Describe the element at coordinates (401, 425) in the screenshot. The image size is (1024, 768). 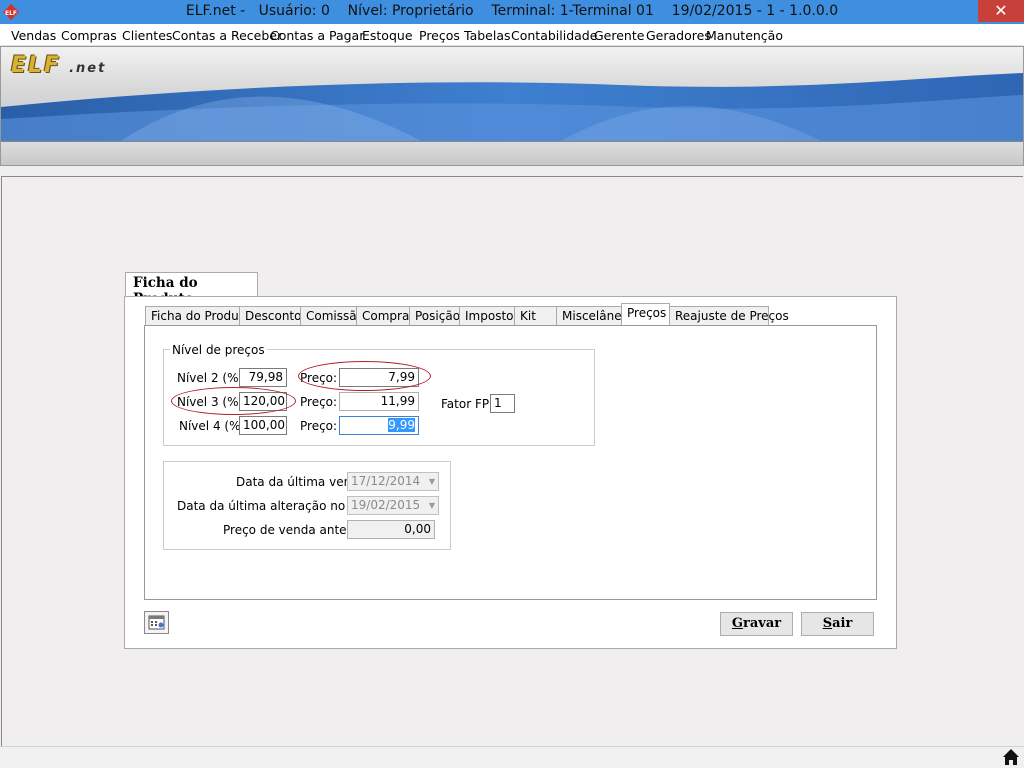
I see `price-4-selected-text: 9,99` at that location.